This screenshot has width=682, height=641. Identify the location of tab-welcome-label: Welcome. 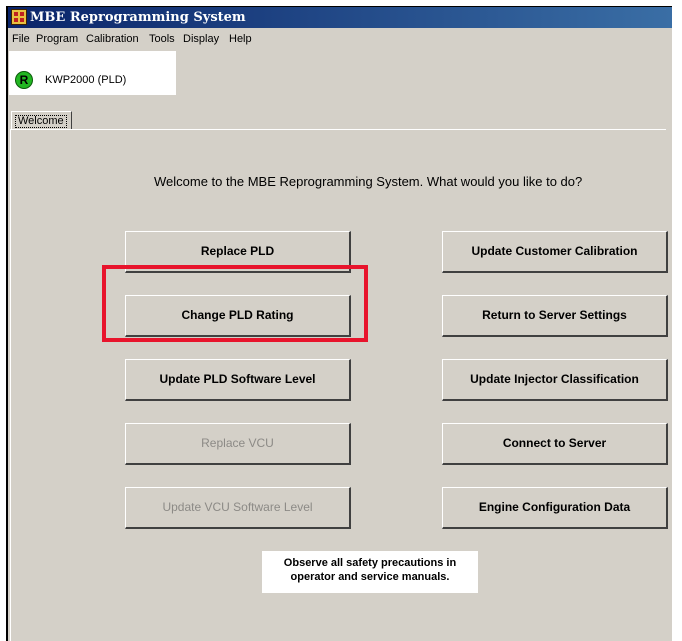
(41, 121).